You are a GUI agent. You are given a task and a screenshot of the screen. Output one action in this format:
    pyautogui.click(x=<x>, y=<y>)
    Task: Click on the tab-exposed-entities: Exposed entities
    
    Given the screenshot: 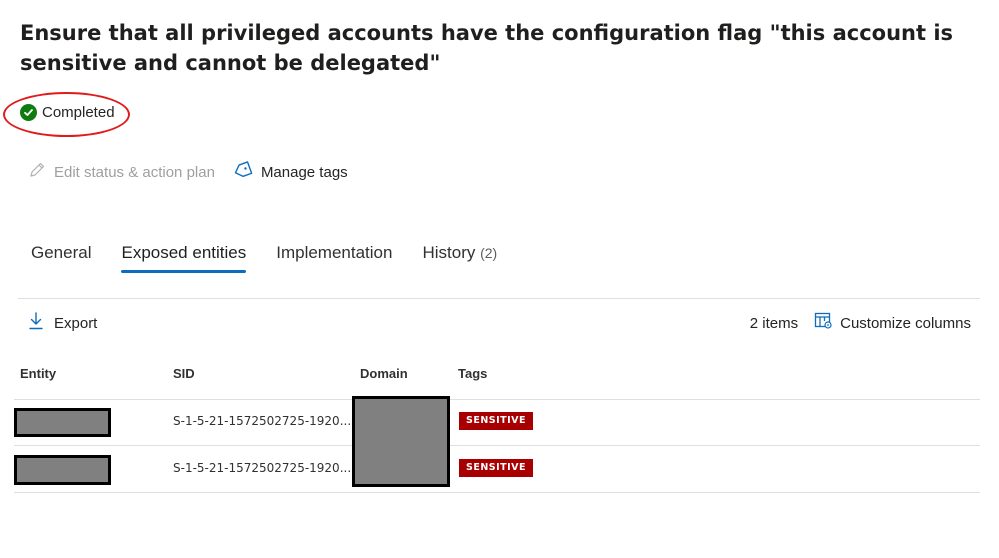 What is the action you would take?
    pyautogui.click(x=183, y=258)
    